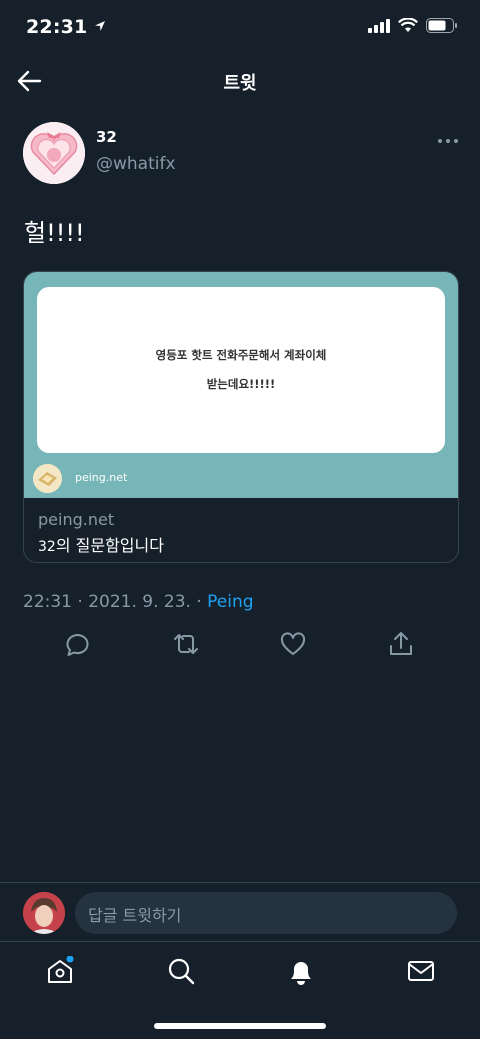 The width and height of the screenshot is (480, 1039). I want to click on card-question-line2: 받는데요!!!!!, so click(241, 384).